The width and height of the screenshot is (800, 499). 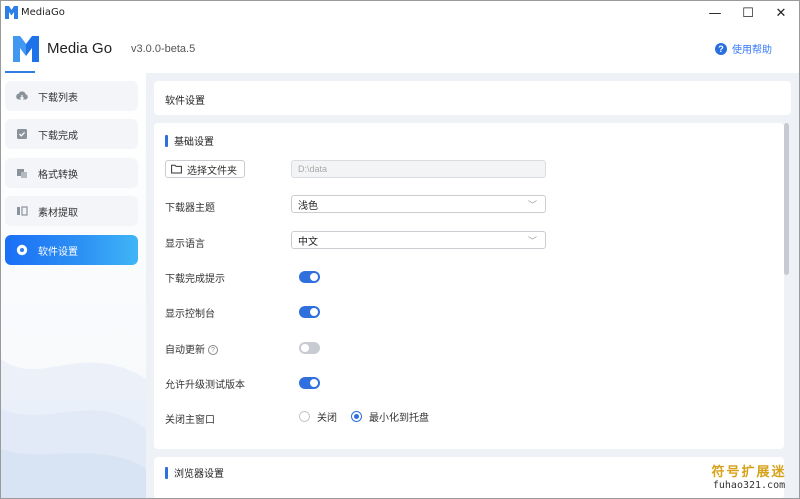 What do you see at coordinates (400, 49) in the screenshot?
I see `app-header: Media Go v3.0.0-beta.5 ? 使用帮助` at bounding box center [400, 49].